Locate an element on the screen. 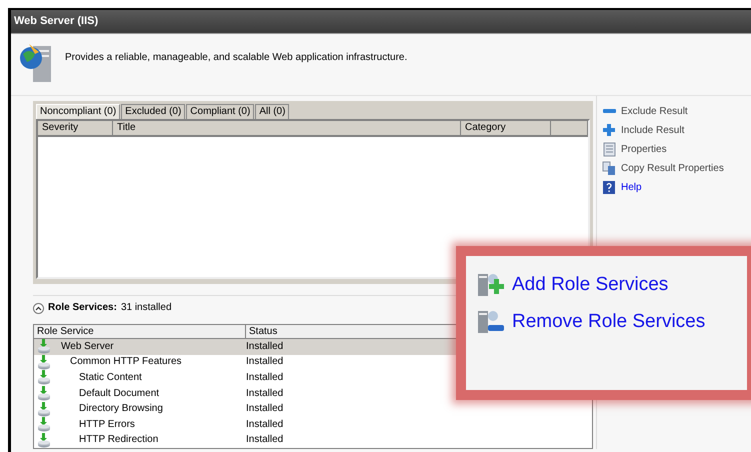 The height and width of the screenshot is (452, 751). role-service-name: Directory Browsing is located at coordinates (121, 409).